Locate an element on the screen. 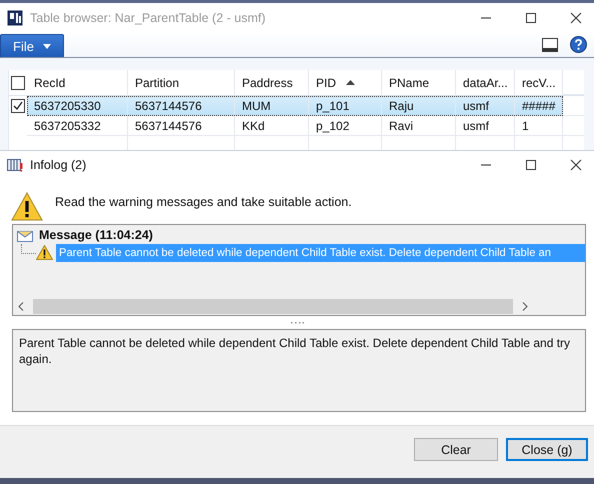 The height and width of the screenshot is (484, 594). column-header: PName is located at coordinates (419, 82).